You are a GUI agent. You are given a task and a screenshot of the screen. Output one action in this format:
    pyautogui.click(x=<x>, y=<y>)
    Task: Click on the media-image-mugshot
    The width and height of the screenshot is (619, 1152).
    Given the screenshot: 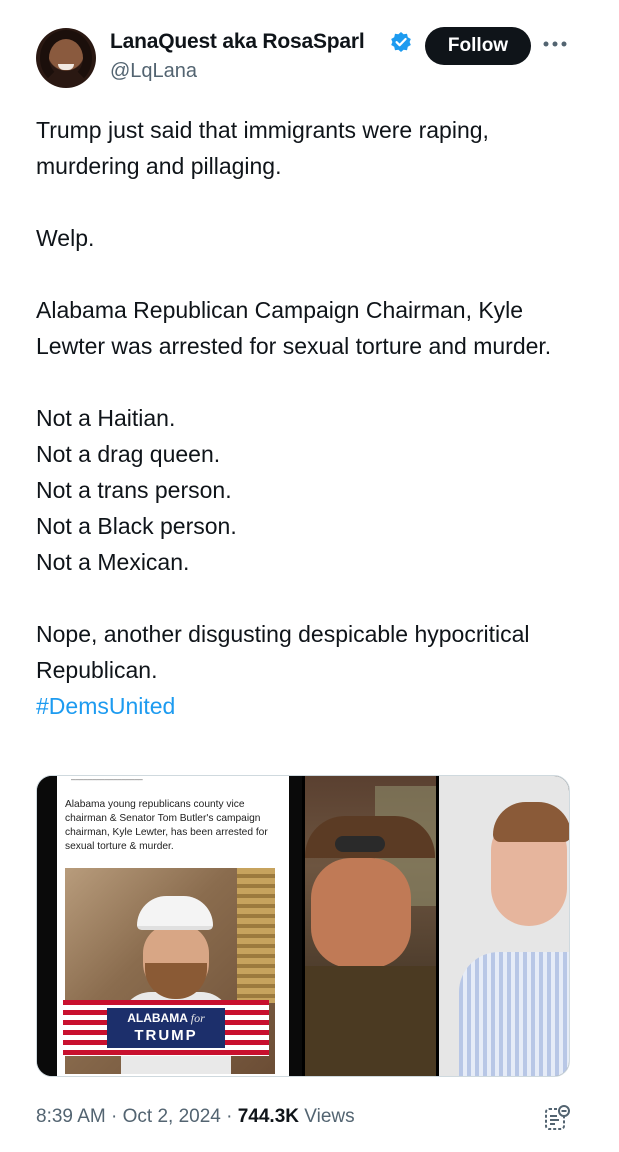 What is the action you would take?
    pyautogui.click(x=504, y=926)
    